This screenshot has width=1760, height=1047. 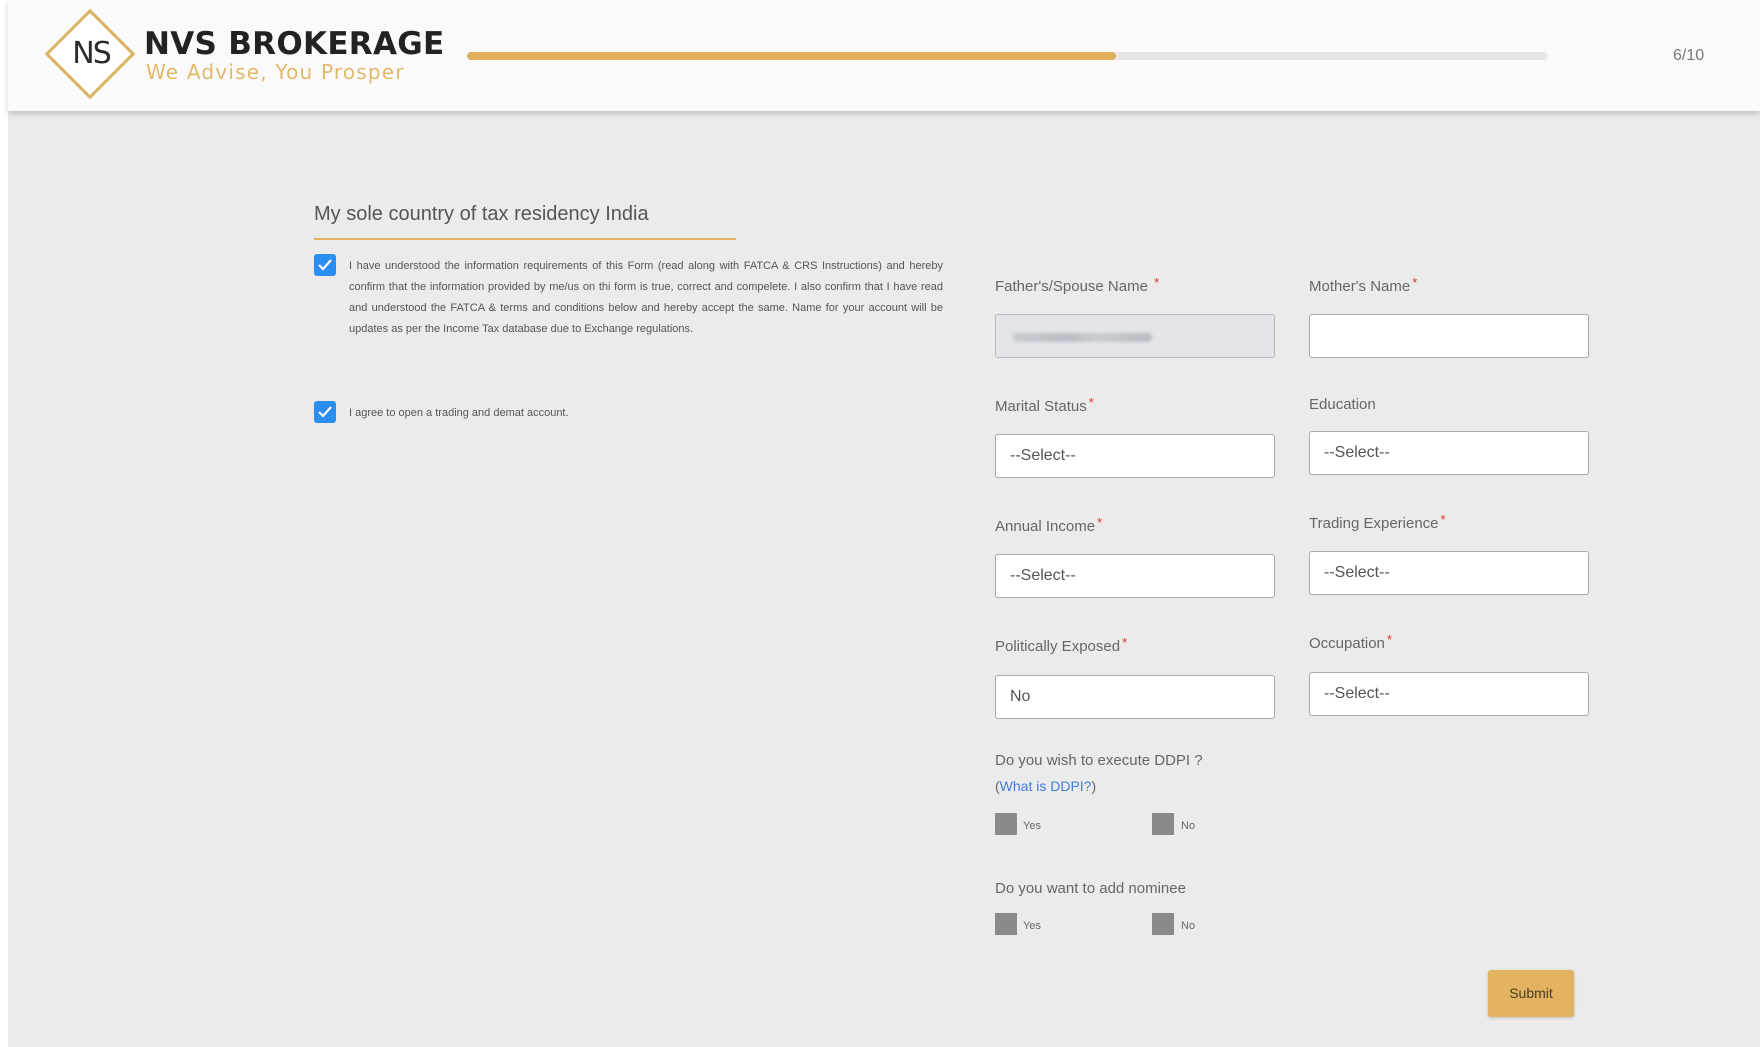 What do you see at coordinates (525, 239) in the screenshot?
I see `title-underline` at bounding box center [525, 239].